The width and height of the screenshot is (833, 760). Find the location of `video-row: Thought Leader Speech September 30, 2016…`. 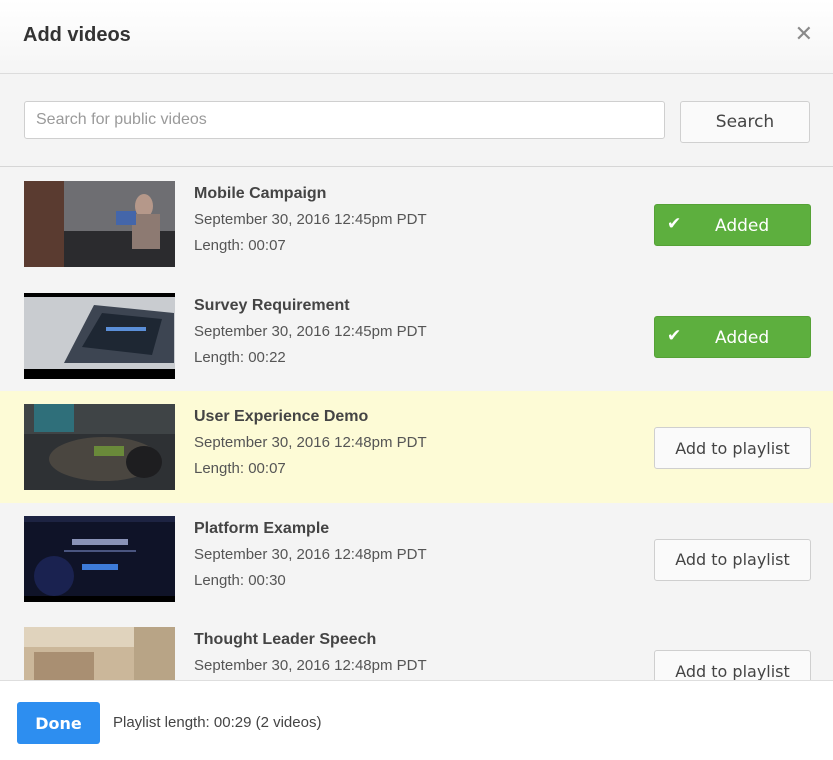

video-row: Thought Leader Speech September 30, 2016… is located at coordinates (416, 647).